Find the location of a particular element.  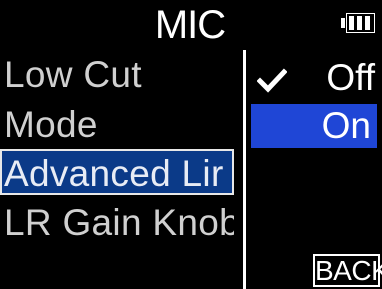

battery-icon is located at coordinates (358, 23).